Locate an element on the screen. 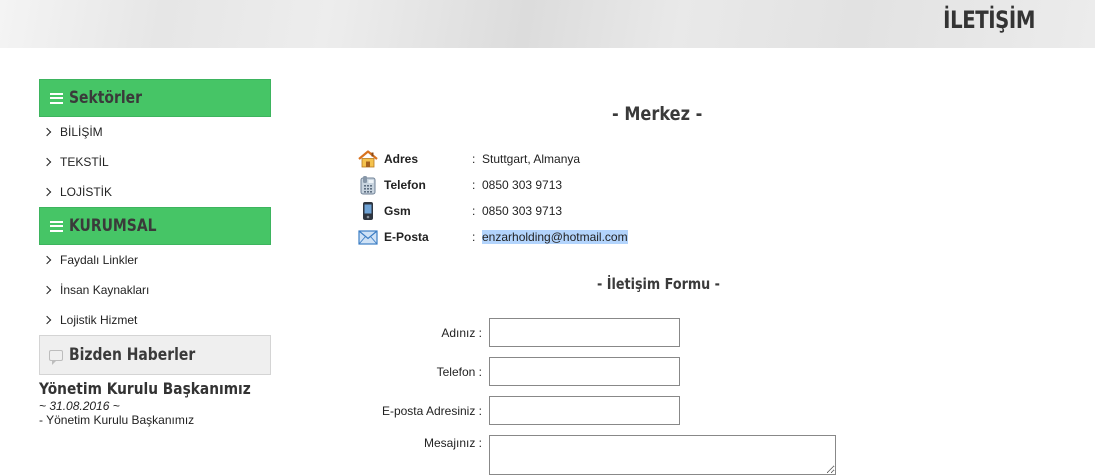 The height and width of the screenshot is (475, 1095). phone-input is located at coordinates (584, 371).